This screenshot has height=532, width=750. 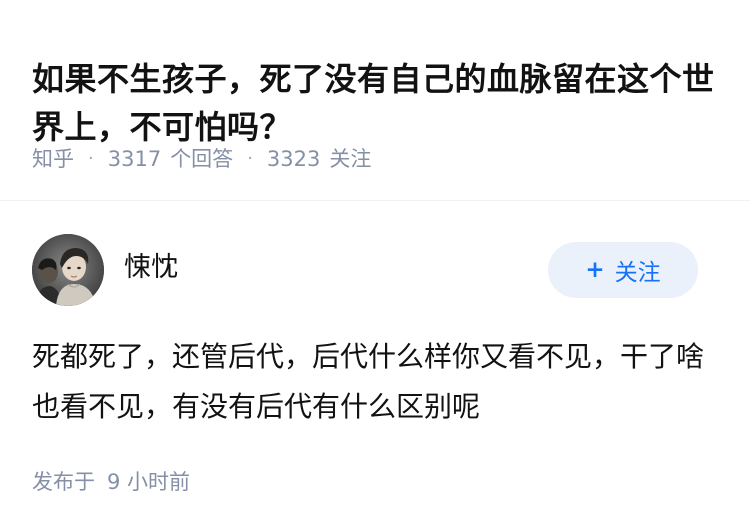 I want to click on publish-prefix: 发布于, so click(x=63, y=482).